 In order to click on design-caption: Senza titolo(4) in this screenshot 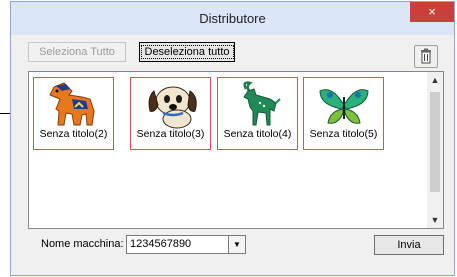, I will do `click(257, 134)`.